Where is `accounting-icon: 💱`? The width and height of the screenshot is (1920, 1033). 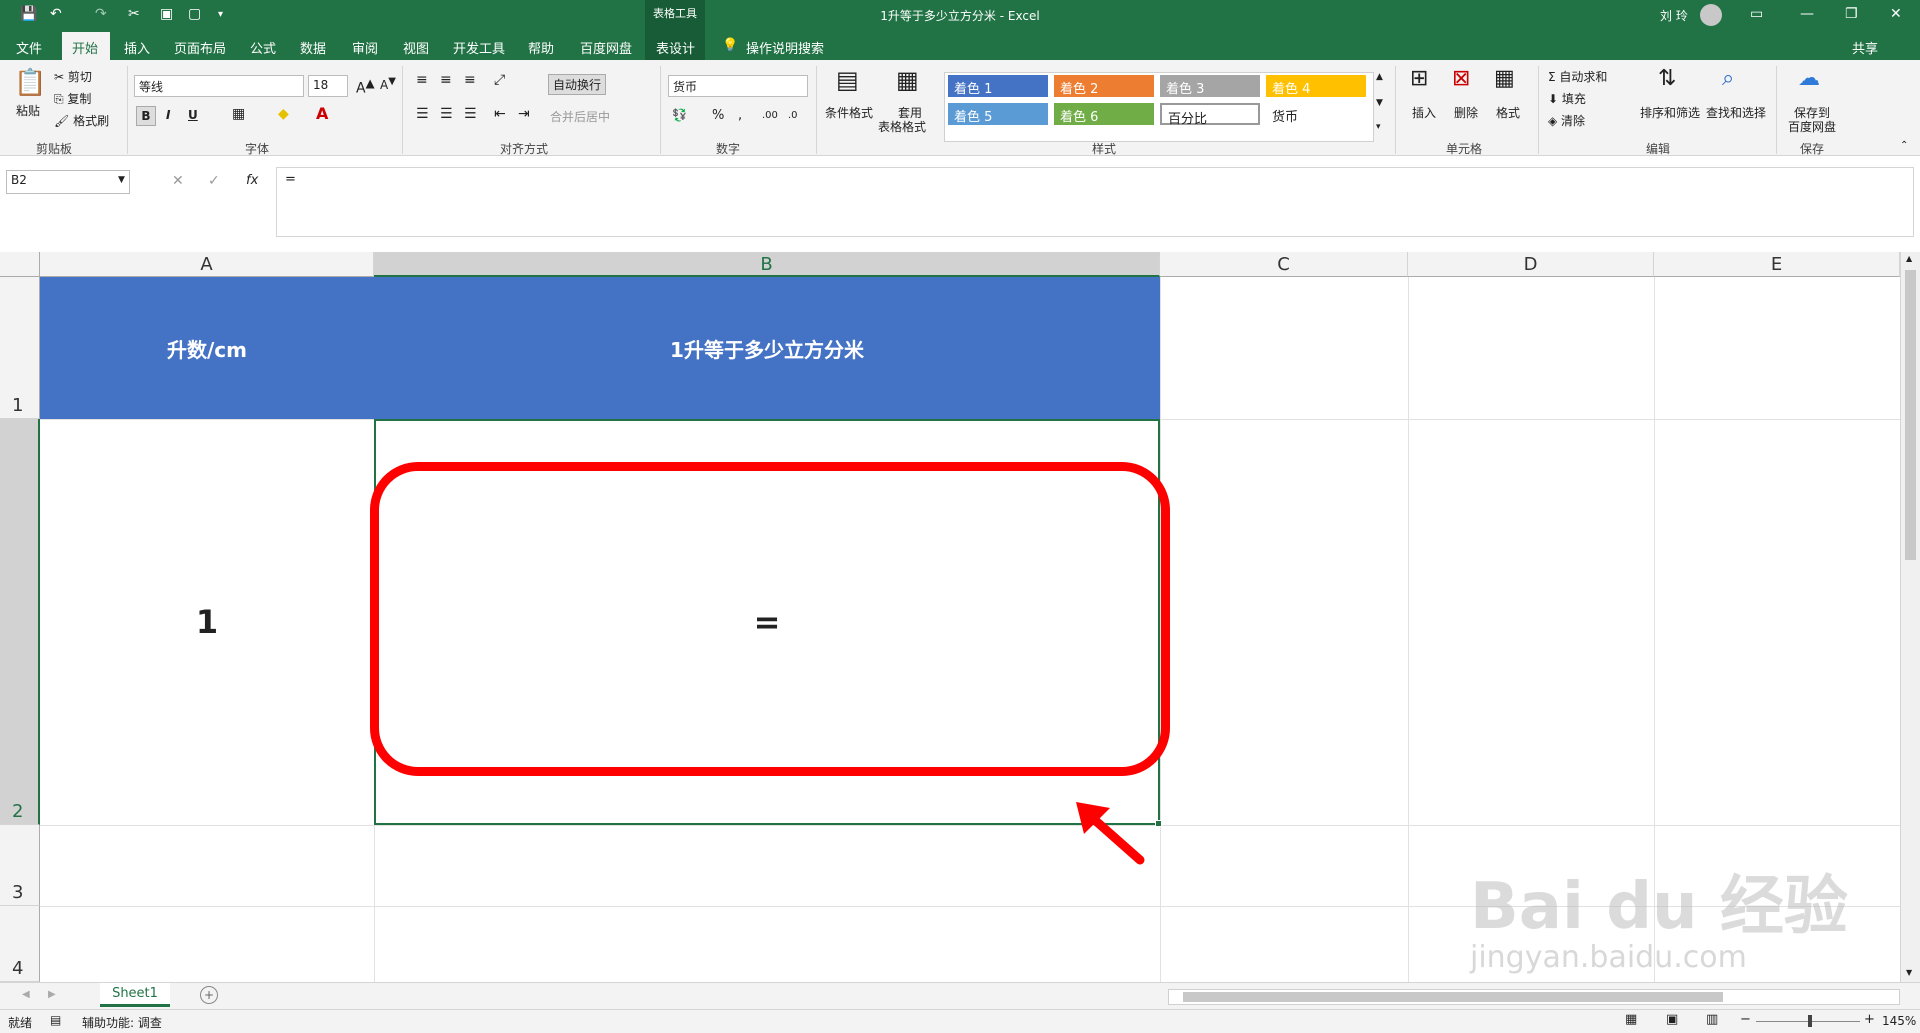 accounting-icon: 💱 is located at coordinates (679, 115).